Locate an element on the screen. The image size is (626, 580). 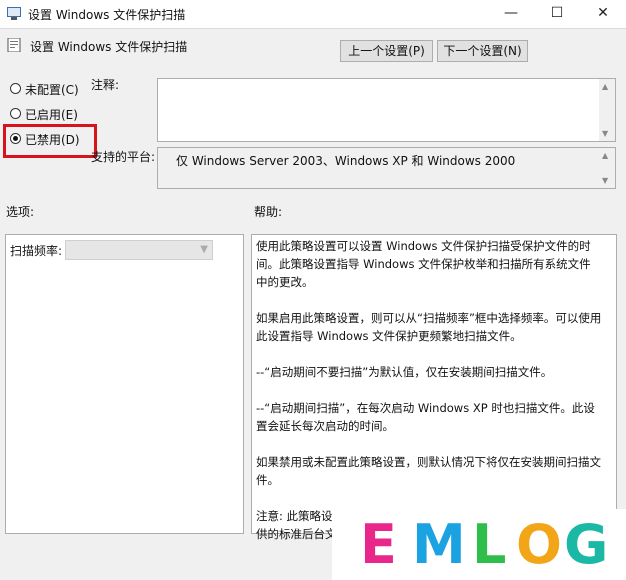
options-label: 选项: is located at coordinates (20, 212).